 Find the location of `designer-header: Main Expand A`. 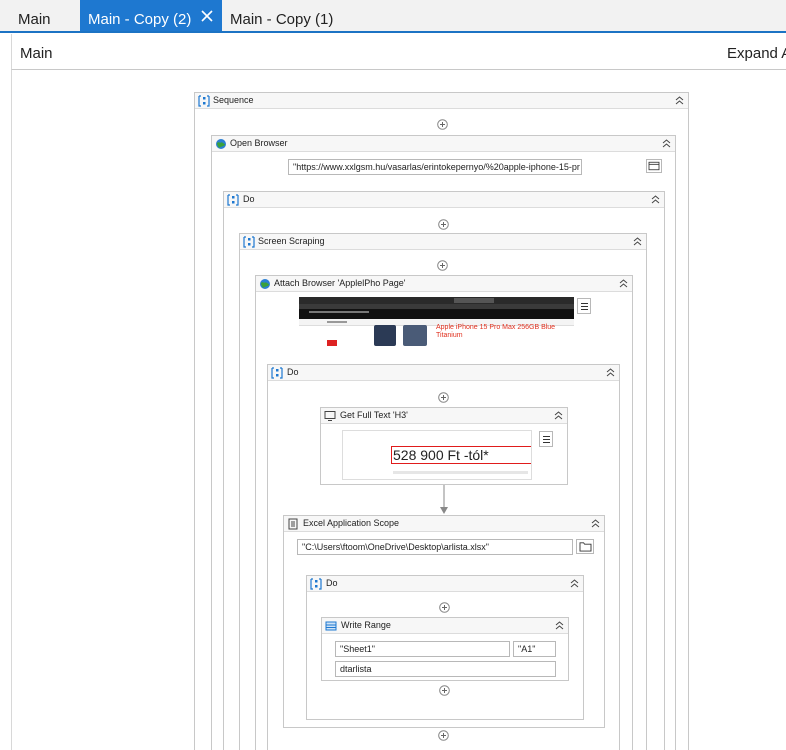

designer-header: Main Expand A is located at coordinates (398, 52).